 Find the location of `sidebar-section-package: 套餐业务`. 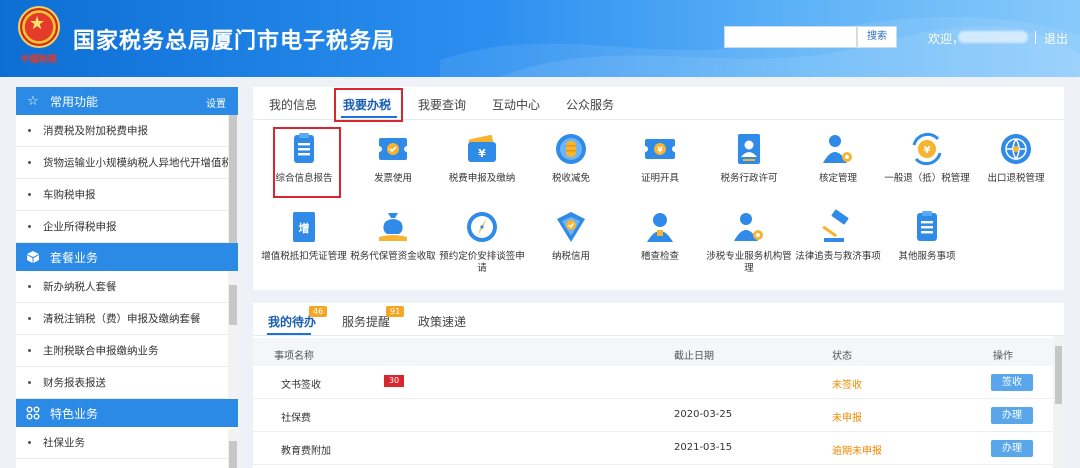

sidebar-section-package: 套餐业务 is located at coordinates (127, 257).